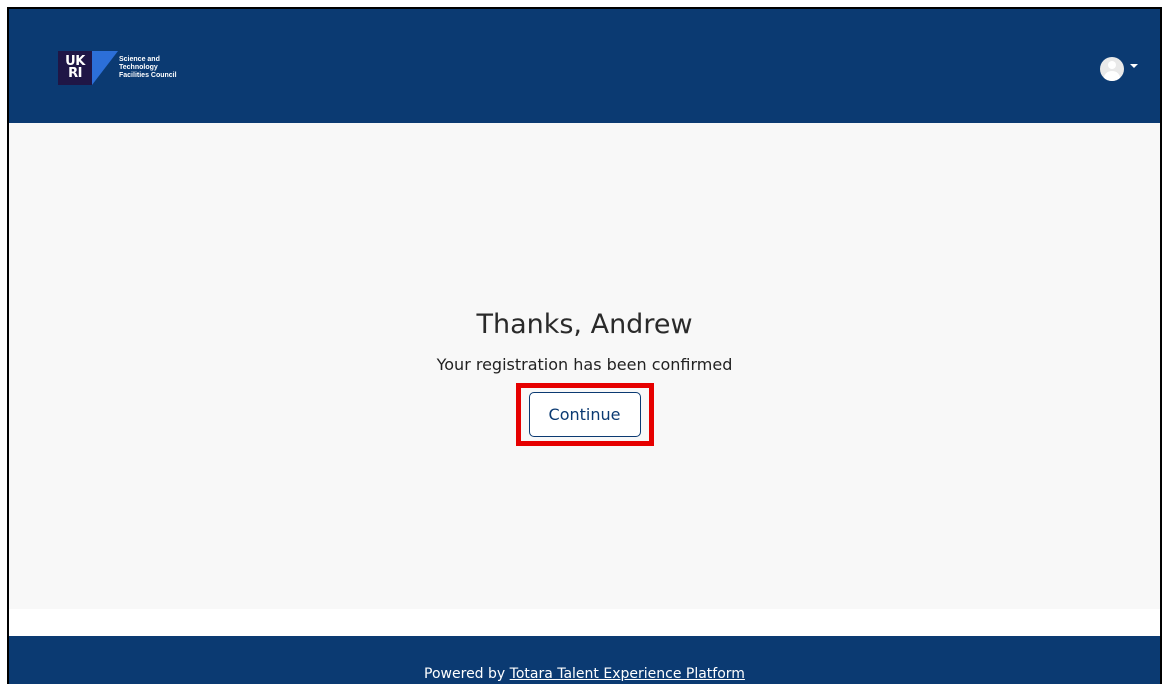  I want to click on continue-button: Continue, so click(584, 414).